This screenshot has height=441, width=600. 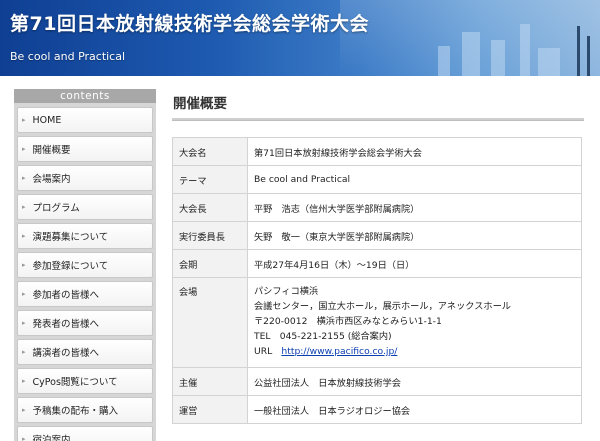 What do you see at coordinates (414, 151) in the screenshot?
I see `row-value: 第71回日本放射線技術学会総会学術大会` at bounding box center [414, 151].